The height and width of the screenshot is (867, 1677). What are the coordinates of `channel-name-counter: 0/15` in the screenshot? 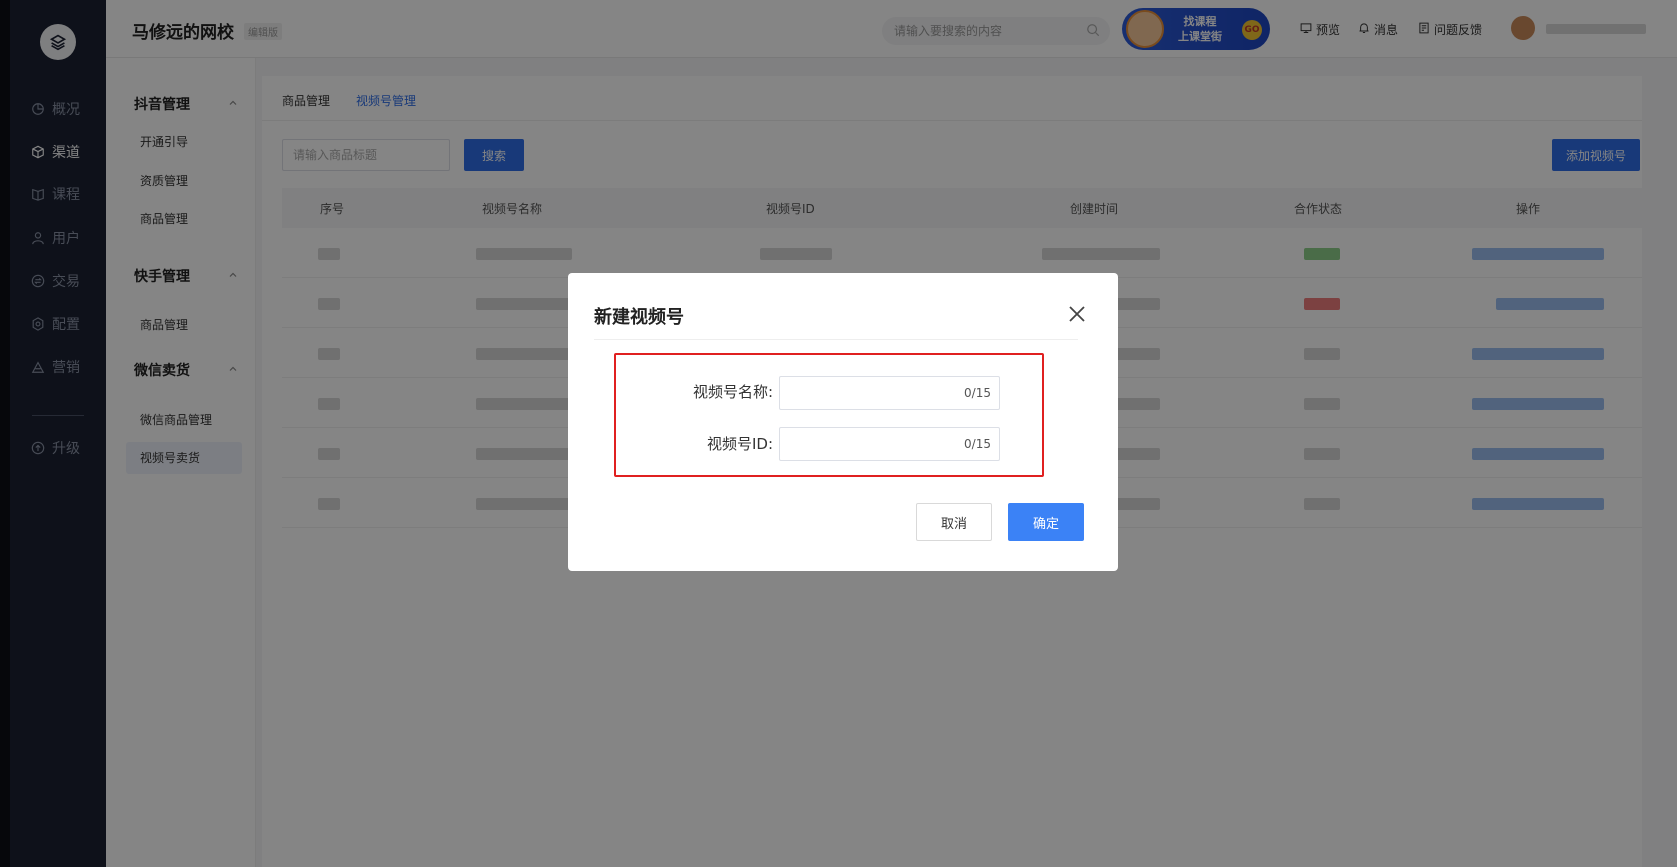 It's located at (977, 393).